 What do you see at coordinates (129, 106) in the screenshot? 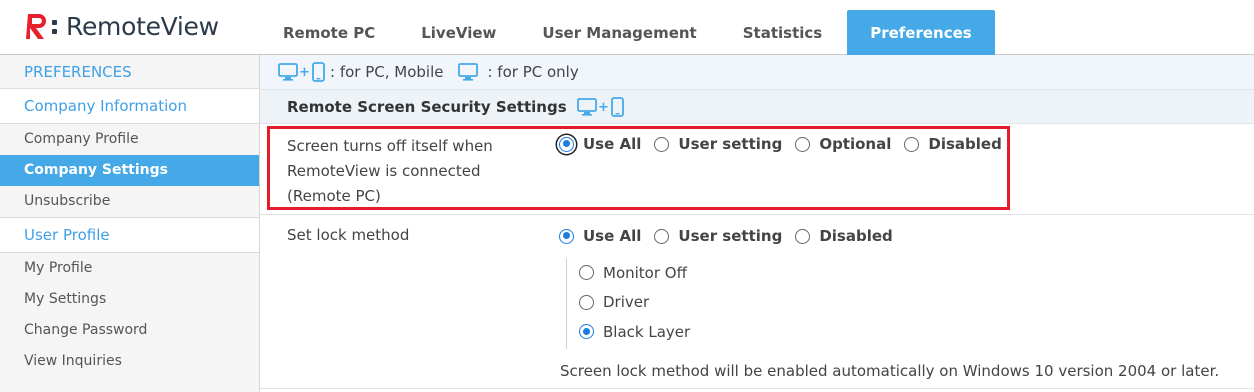
I see `sidebar-group-company-information: Company Information` at bounding box center [129, 106].